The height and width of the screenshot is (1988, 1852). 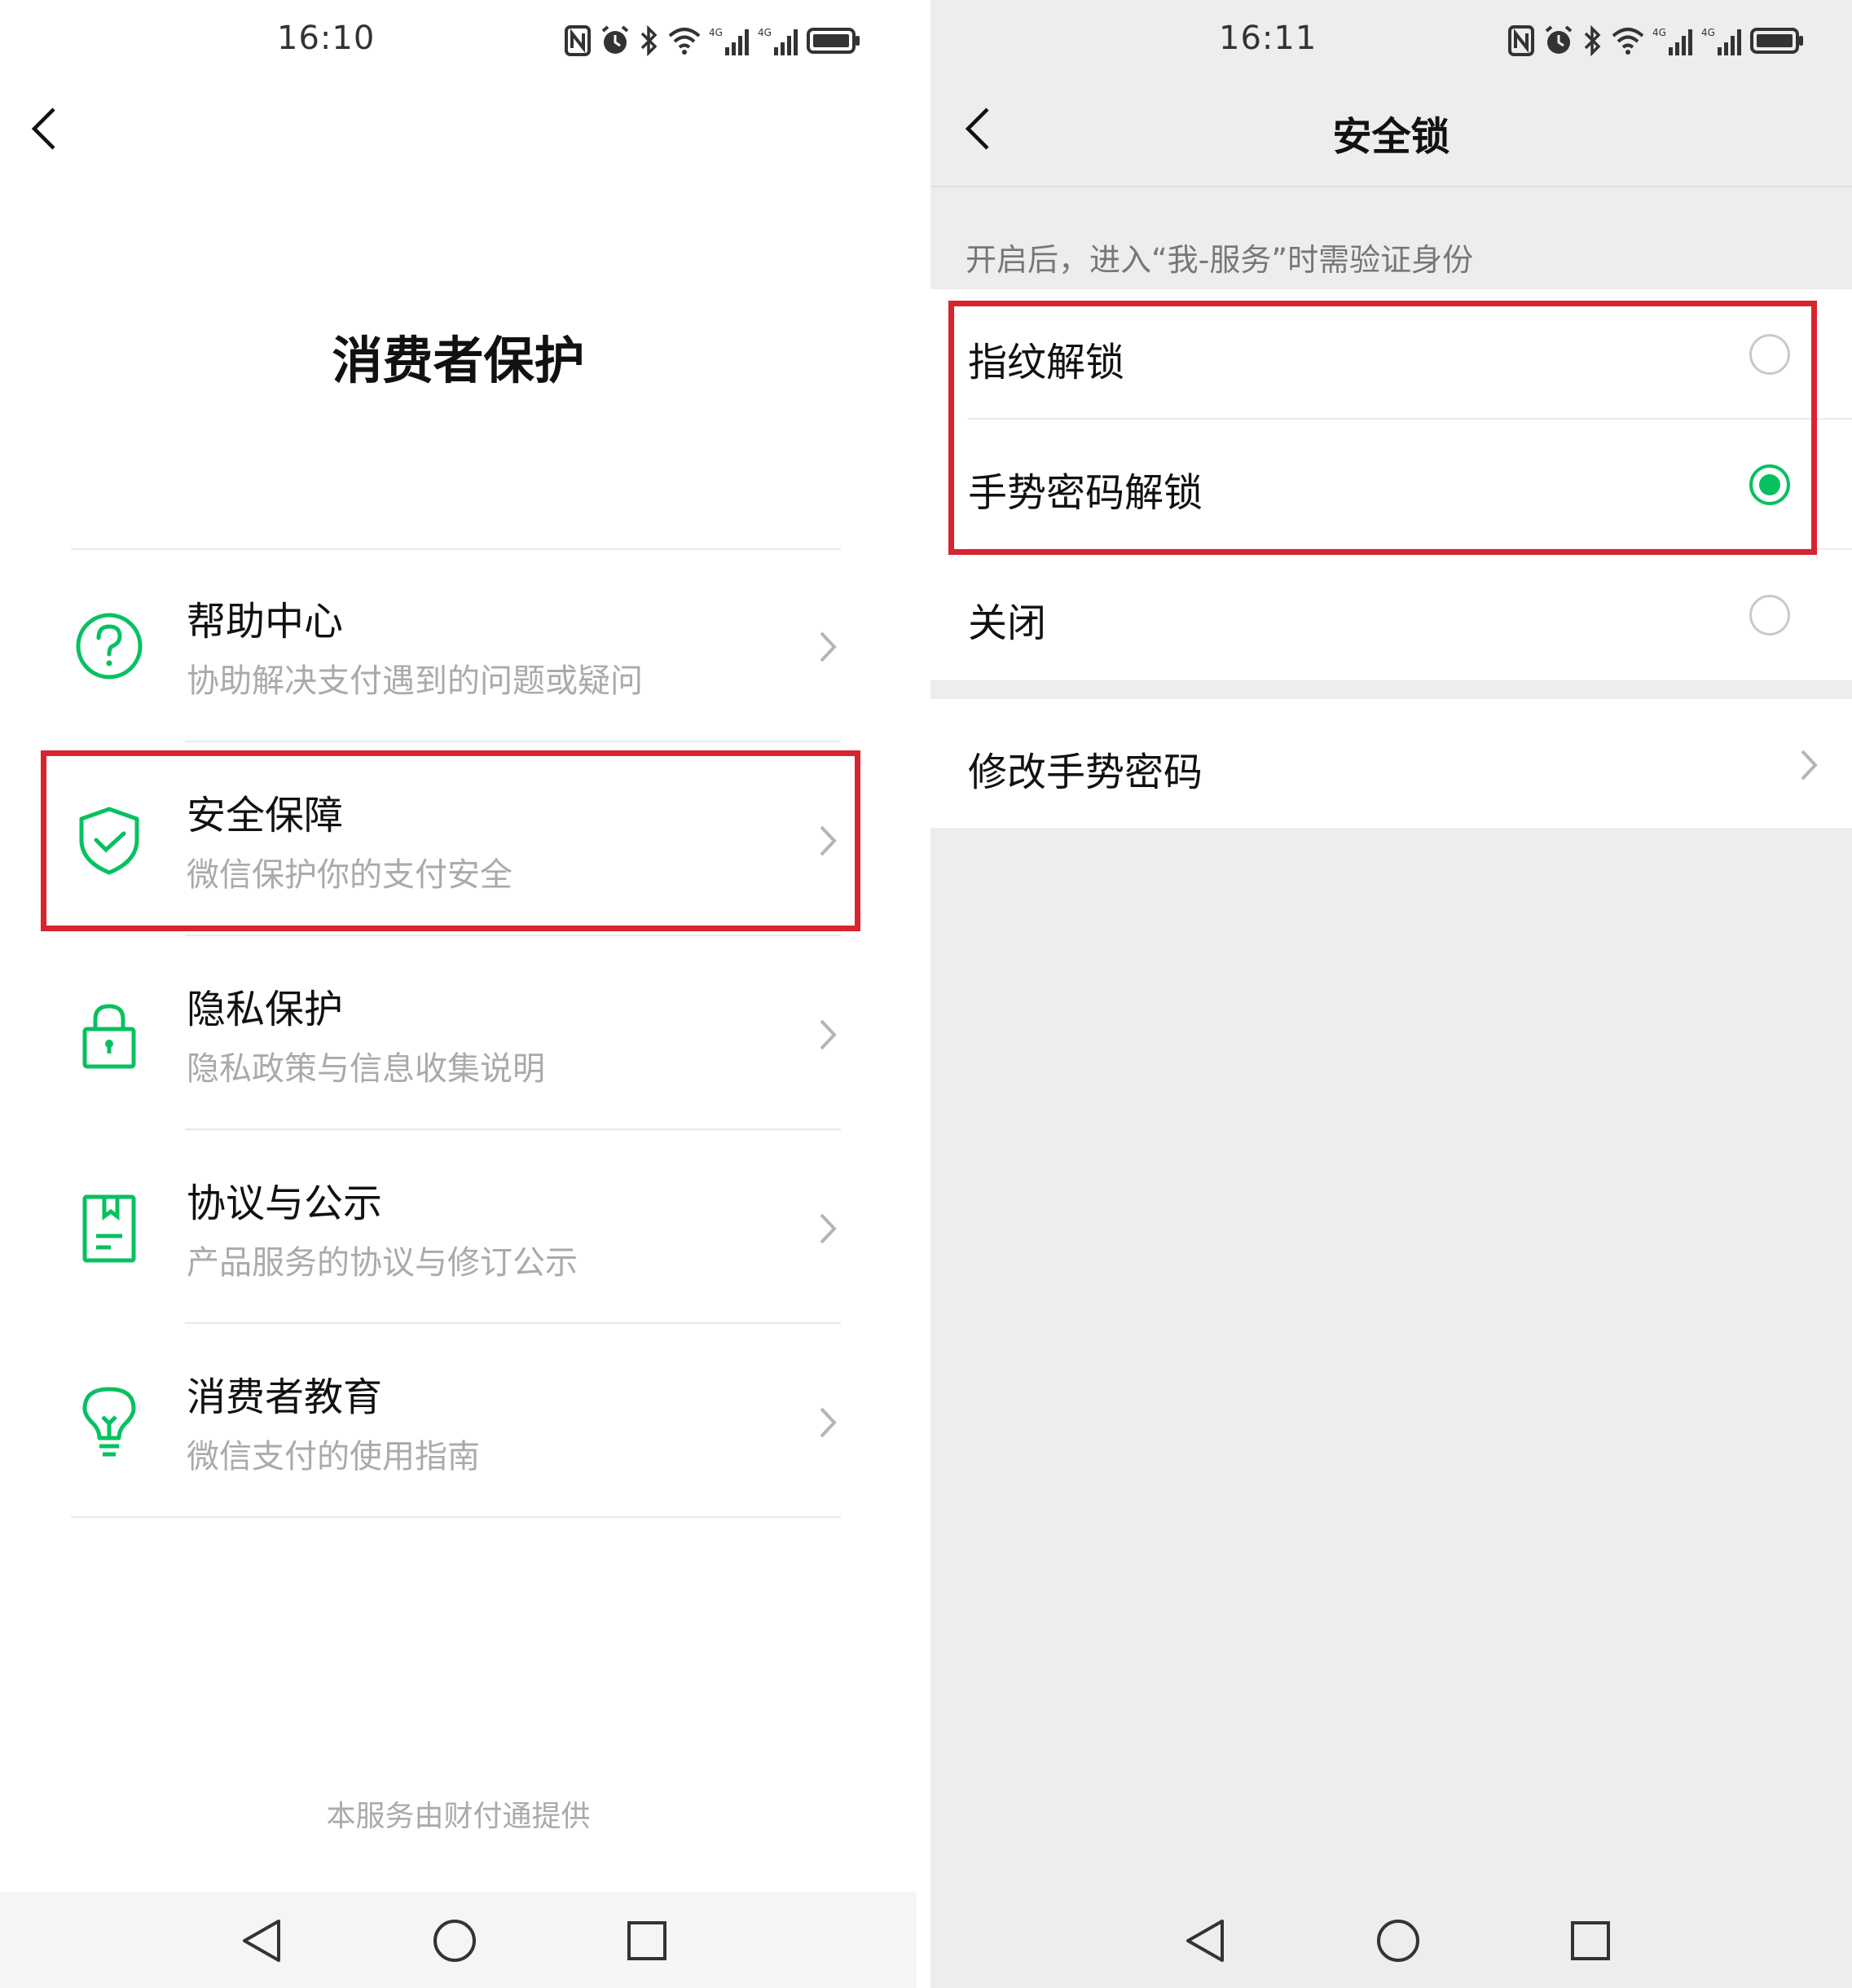 I want to click on change-gesture-label: 修改手势密码, so click(x=1085, y=772).